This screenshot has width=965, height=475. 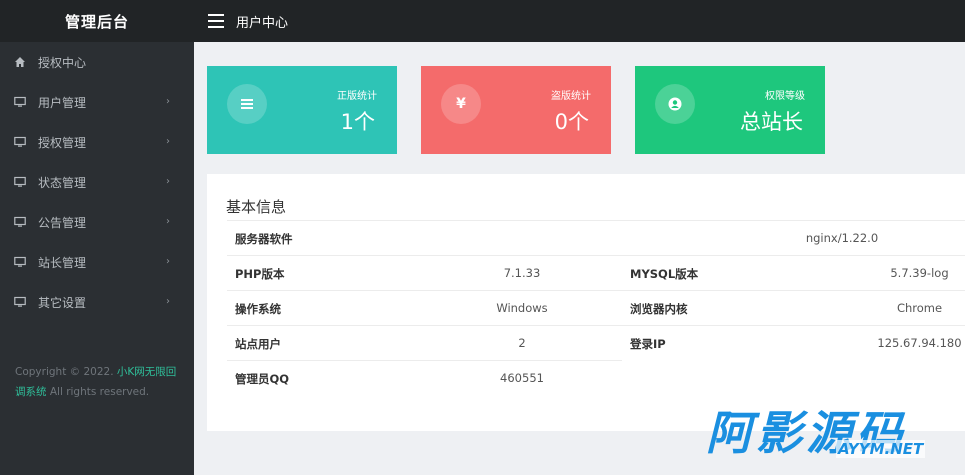 I want to click on table-row: 站点用户 2 登录IP 125.67.94.180, so click(x=596, y=342).